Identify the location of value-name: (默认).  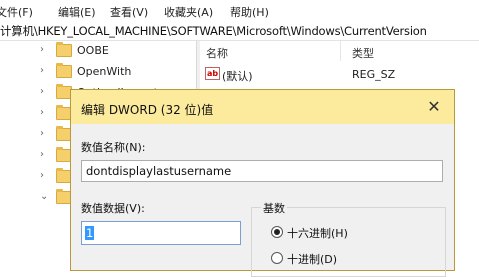
(237, 76).